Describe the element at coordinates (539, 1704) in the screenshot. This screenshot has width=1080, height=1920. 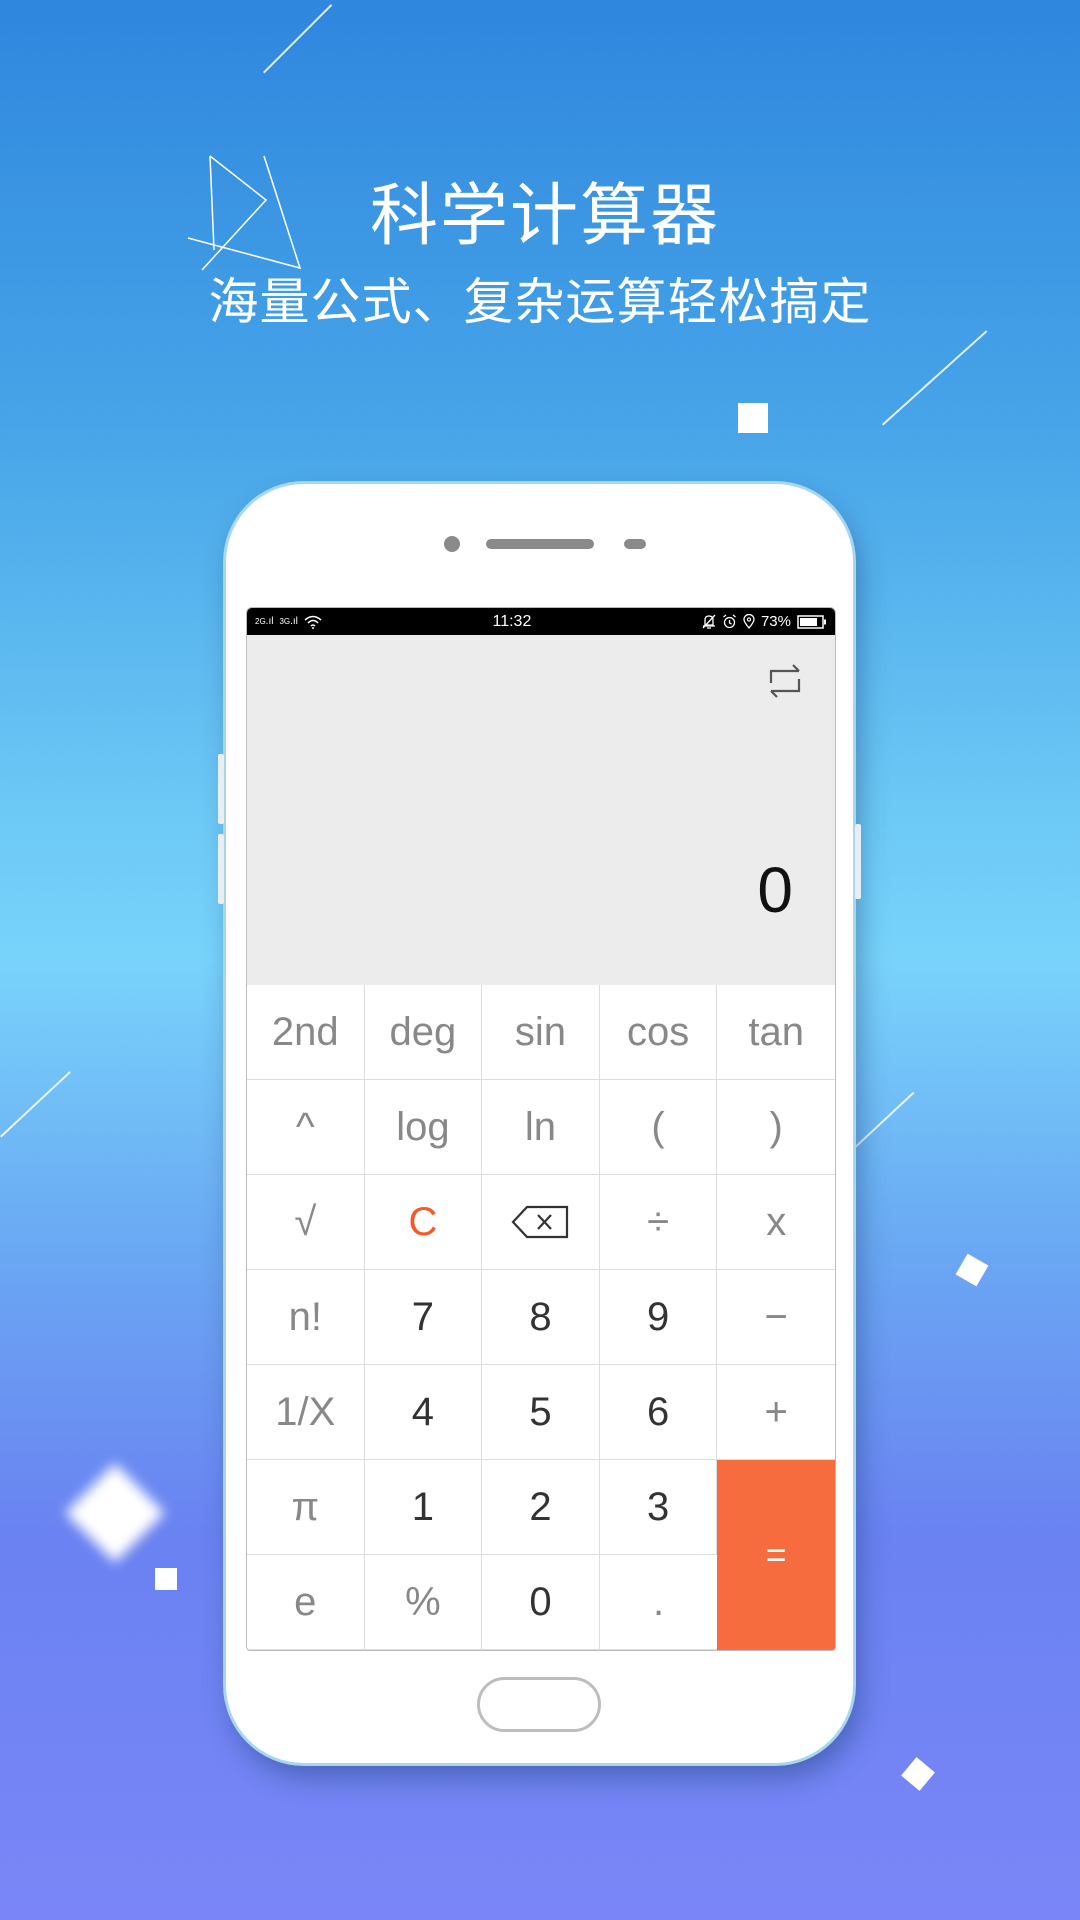
I see `home-button` at that location.